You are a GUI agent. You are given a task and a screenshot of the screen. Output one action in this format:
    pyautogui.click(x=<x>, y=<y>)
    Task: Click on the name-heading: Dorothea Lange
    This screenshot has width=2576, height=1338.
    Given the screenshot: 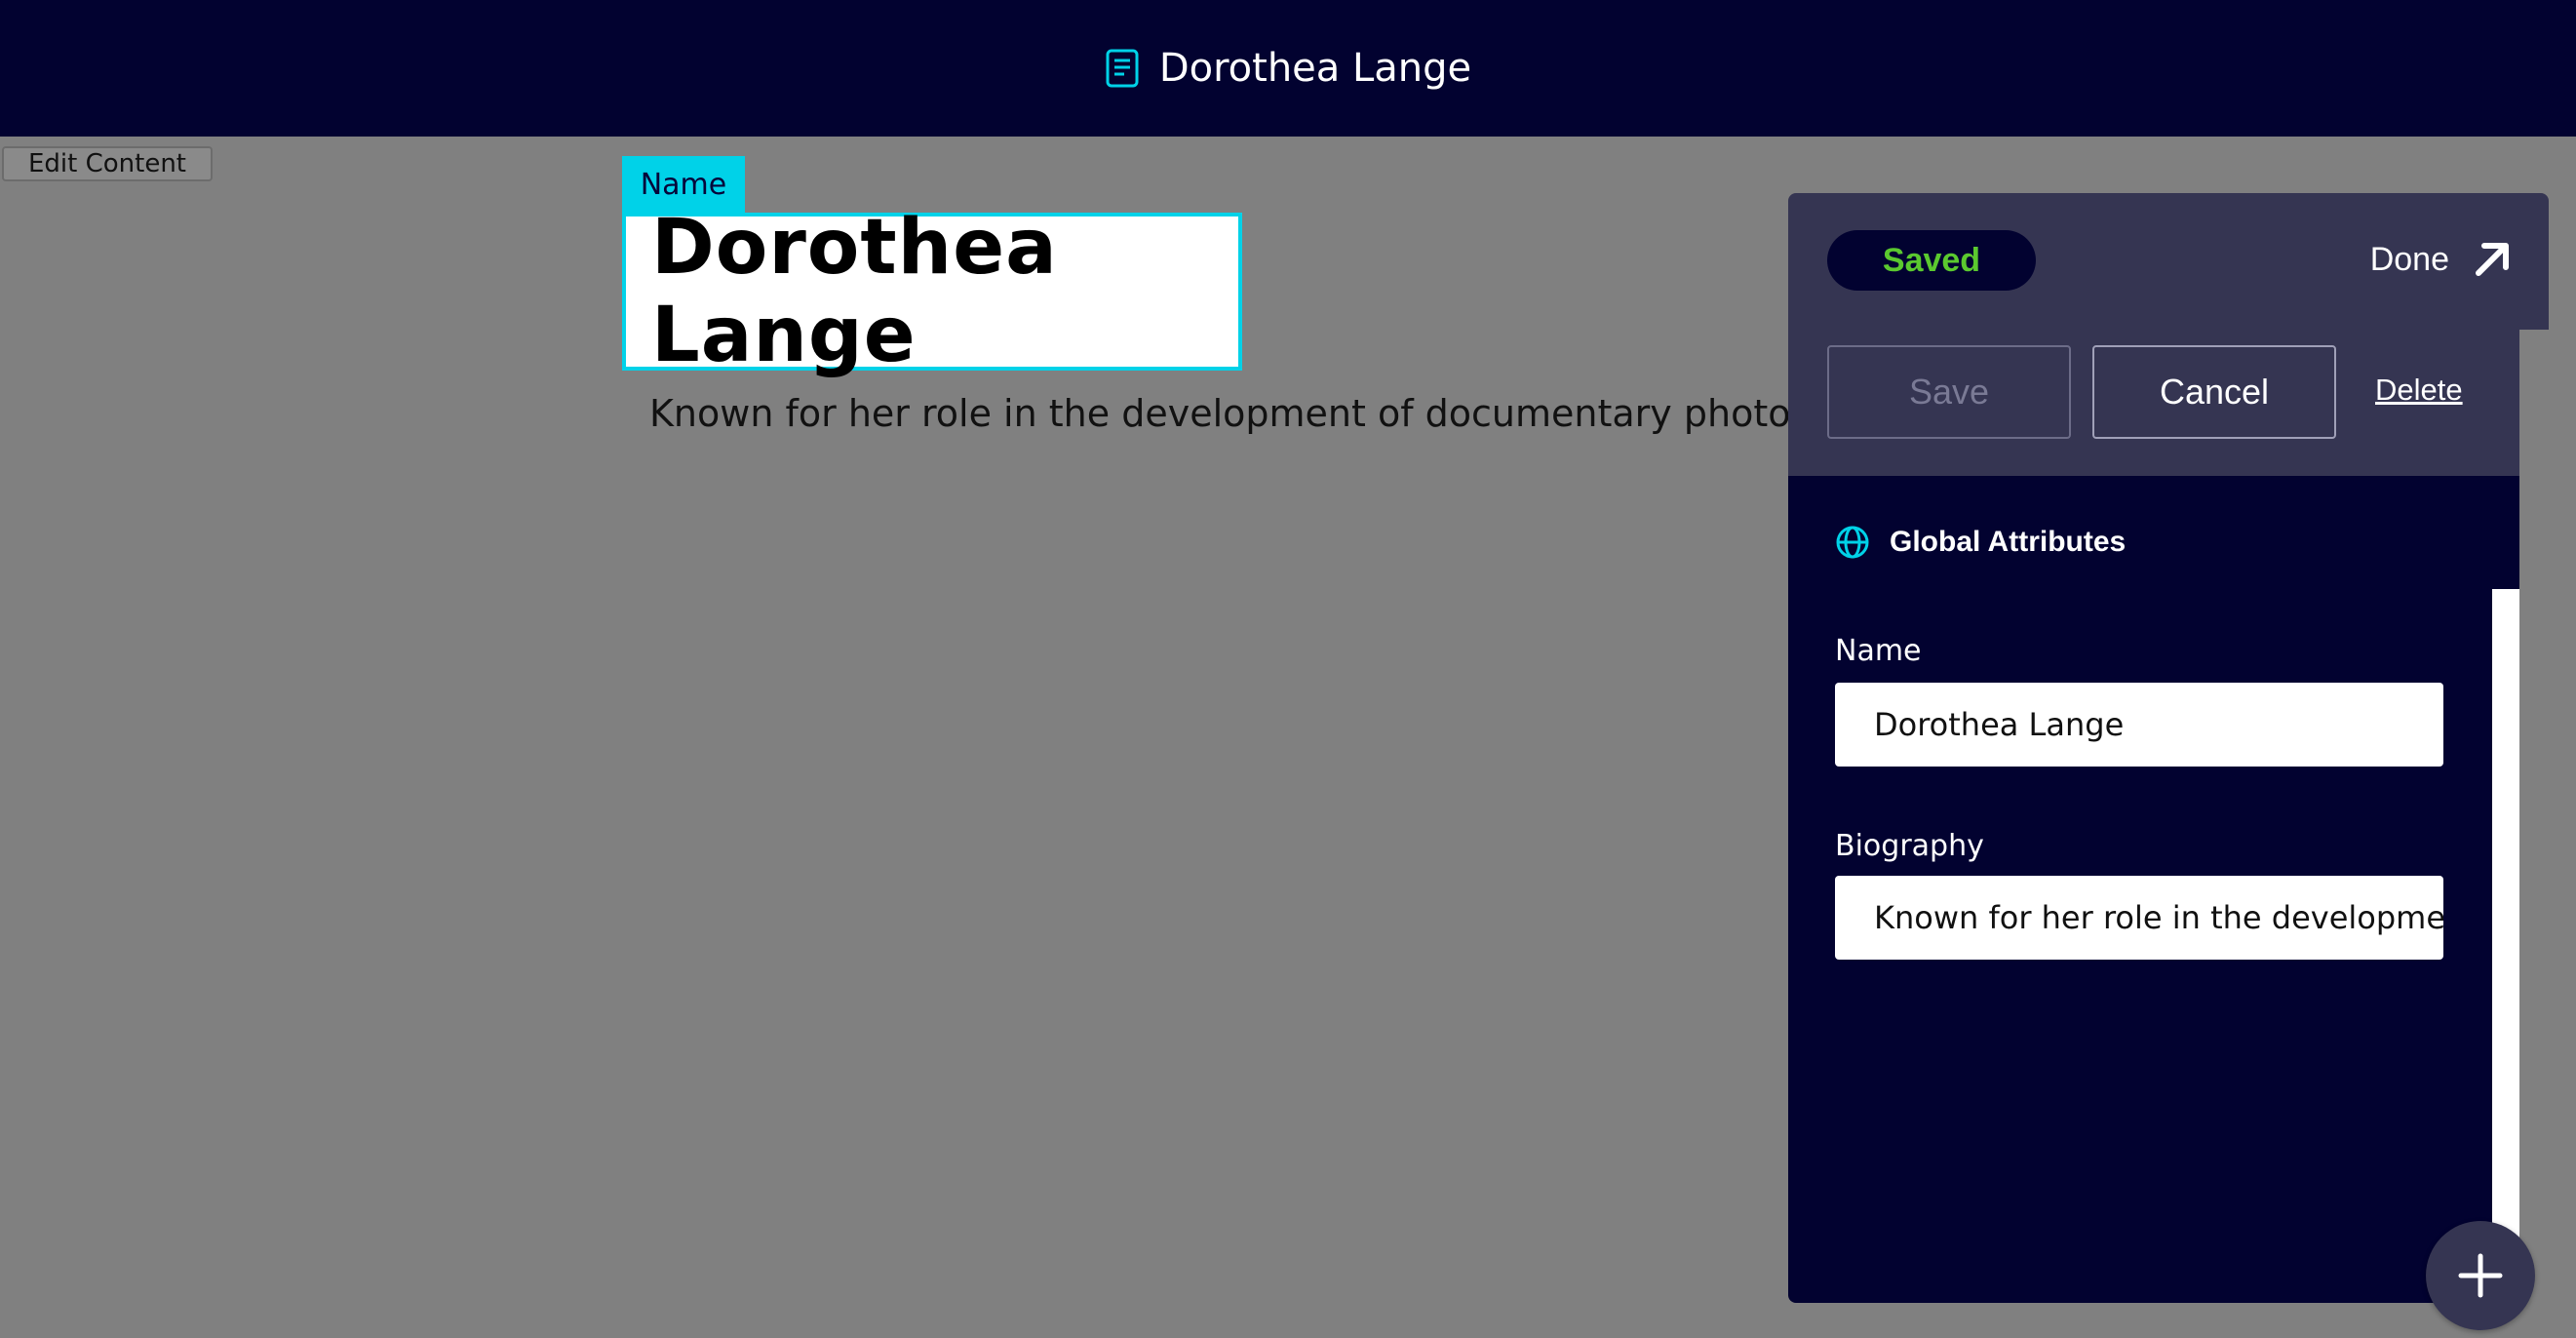 What is the action you would take?
    pyautogui.click(x=854, y=291)
    